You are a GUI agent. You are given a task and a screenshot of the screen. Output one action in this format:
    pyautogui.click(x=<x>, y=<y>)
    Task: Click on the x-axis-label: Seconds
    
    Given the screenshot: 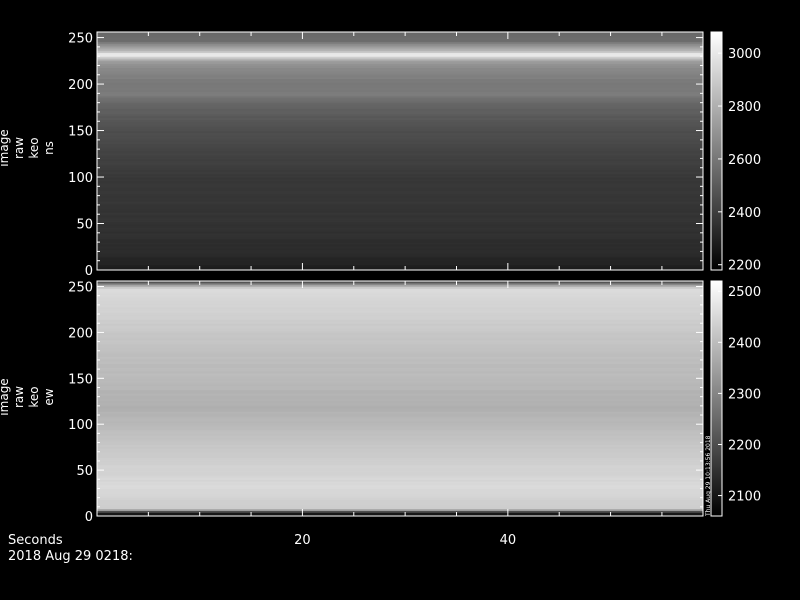 What is the action you would take?
    pyautogui.click(x=35, y=540)
    